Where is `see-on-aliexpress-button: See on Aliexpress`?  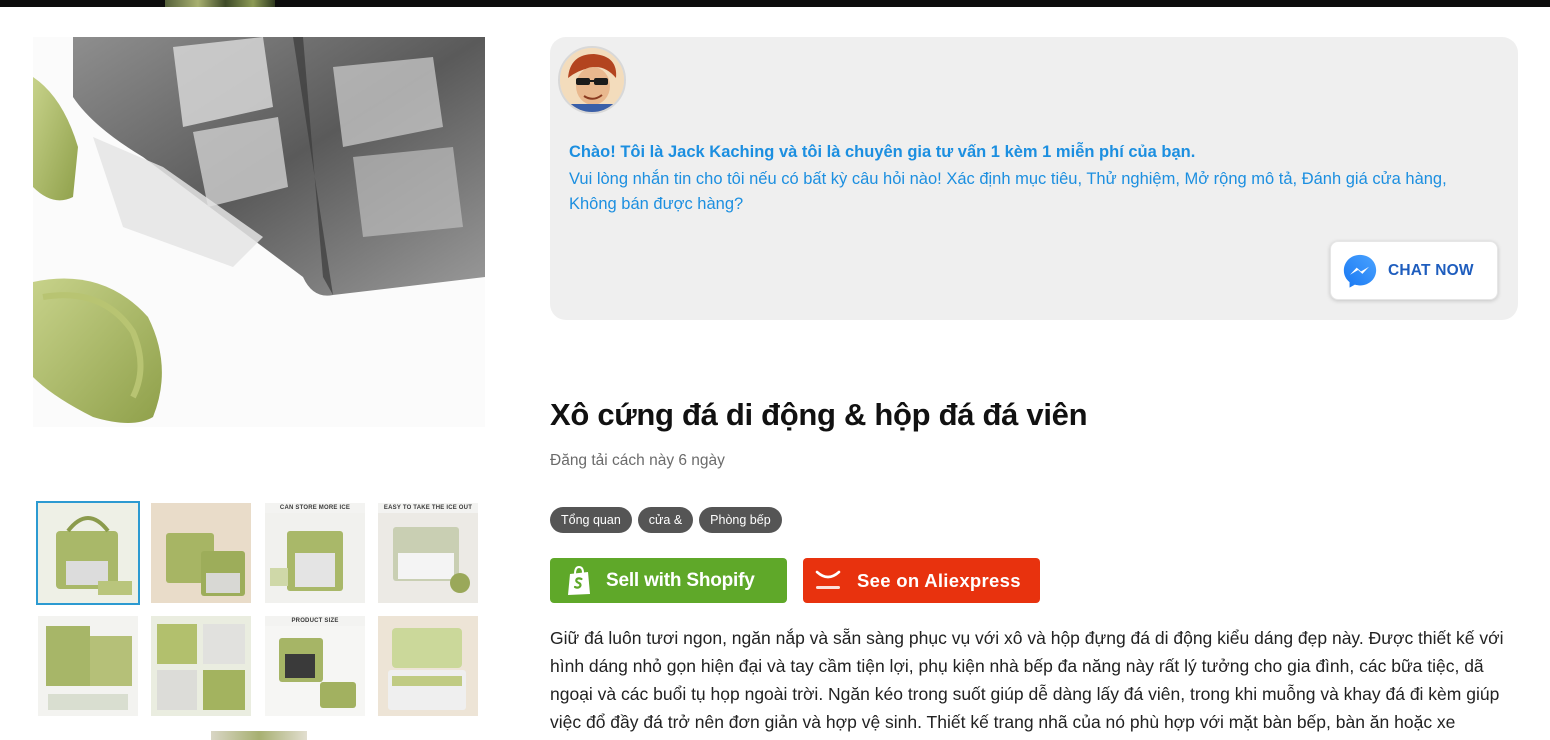
see-on-aliexpress-button: See on Aliexpress is located at coordinates (921, 580).